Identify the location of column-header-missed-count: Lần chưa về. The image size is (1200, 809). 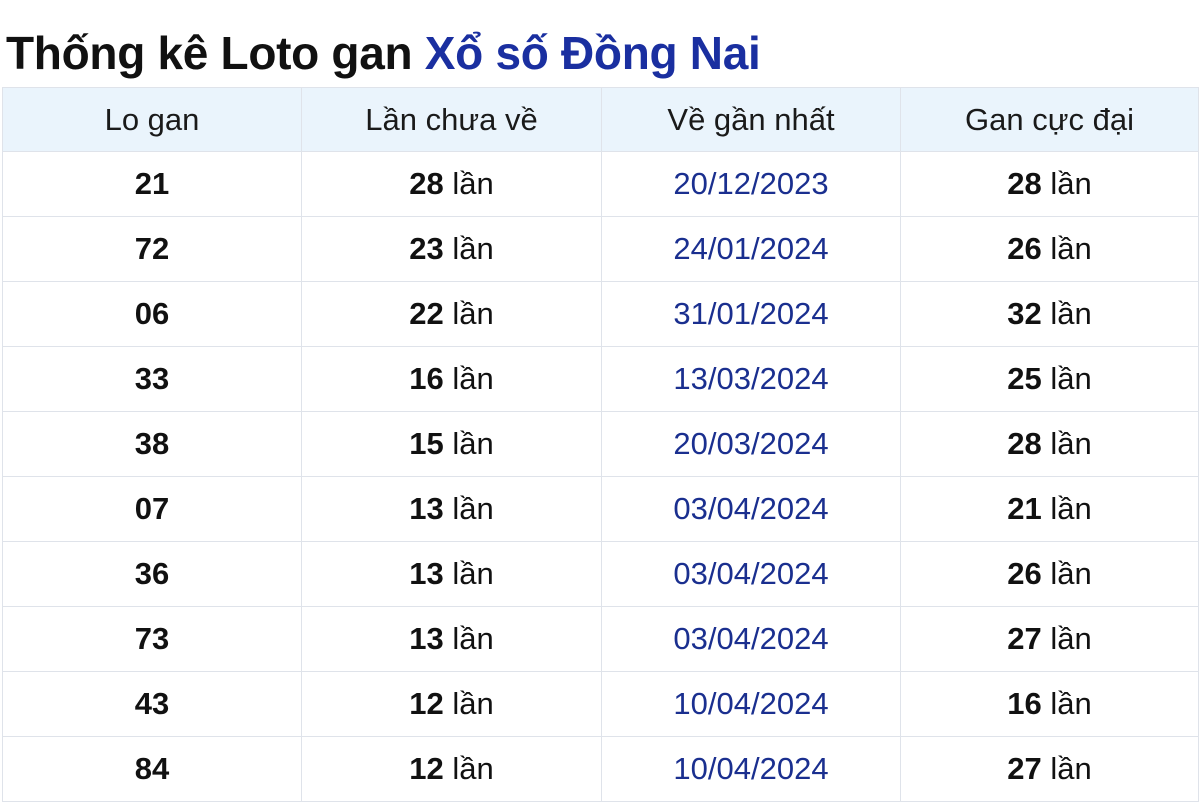
(451, 119).